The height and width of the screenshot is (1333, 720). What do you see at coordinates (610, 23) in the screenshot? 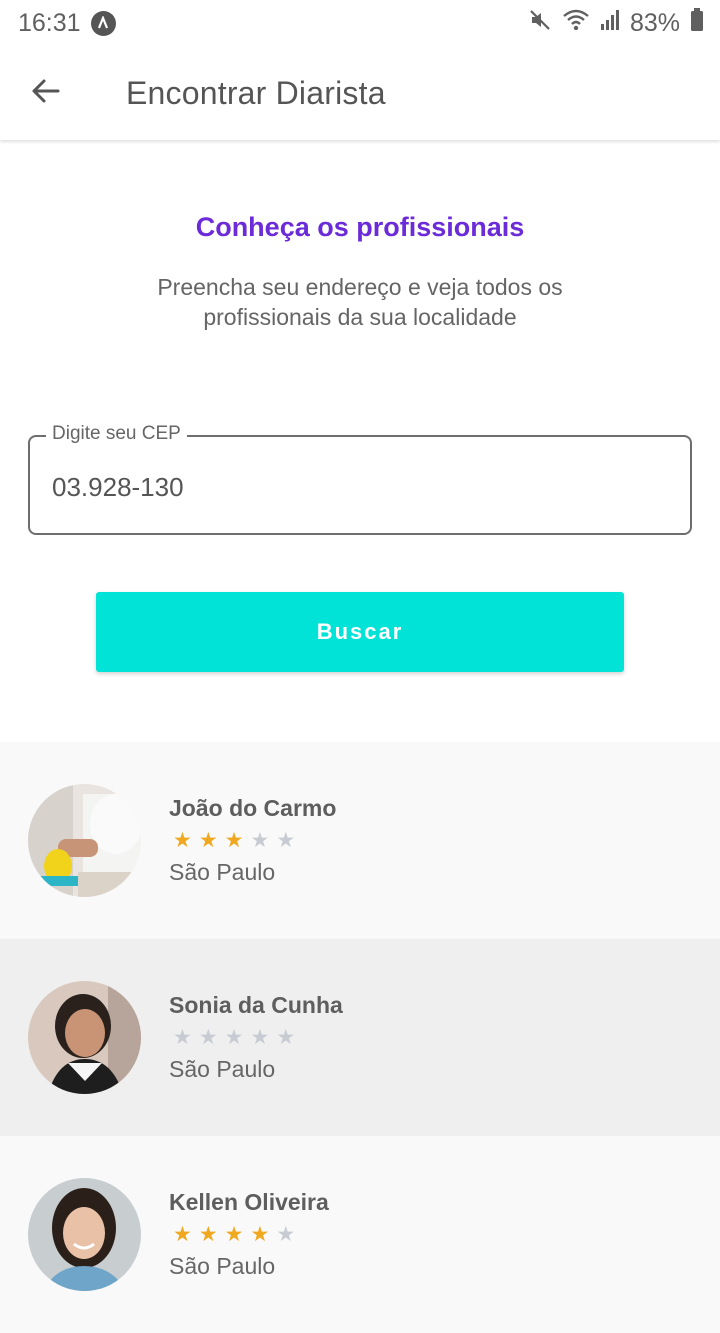
I see `signal-icon` at bounding box center [610, 23].